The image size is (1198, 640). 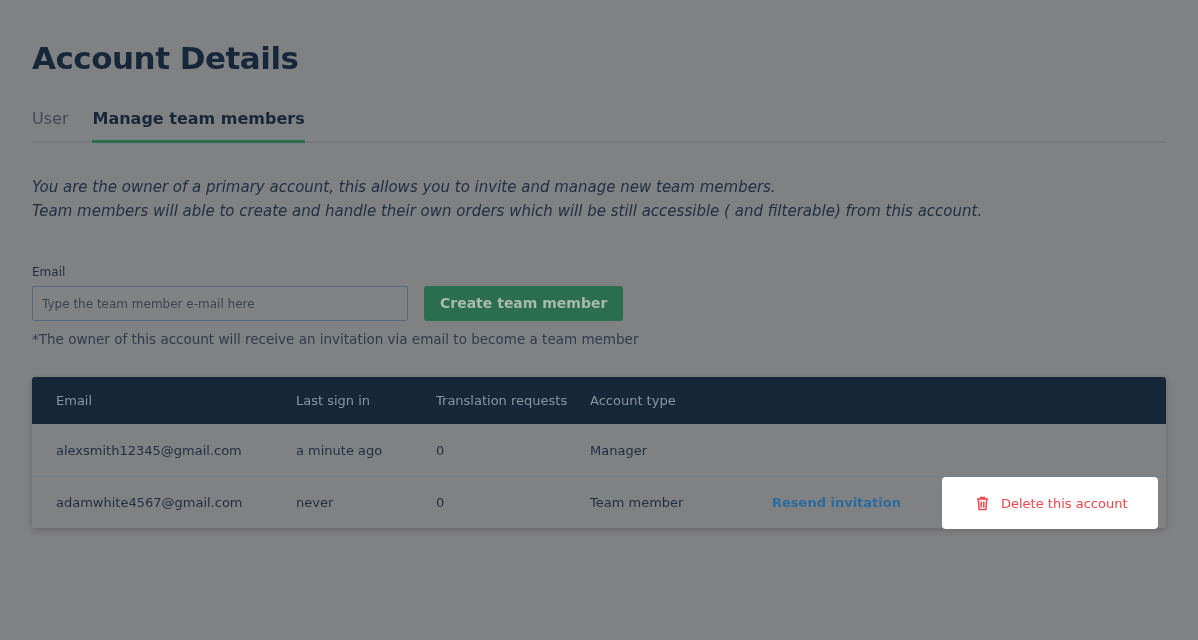 What do you see at coordinates (220, 304) in the screenshot?
I see `email-field: Type the team member e-mail here` at bounding box center [220, 304].